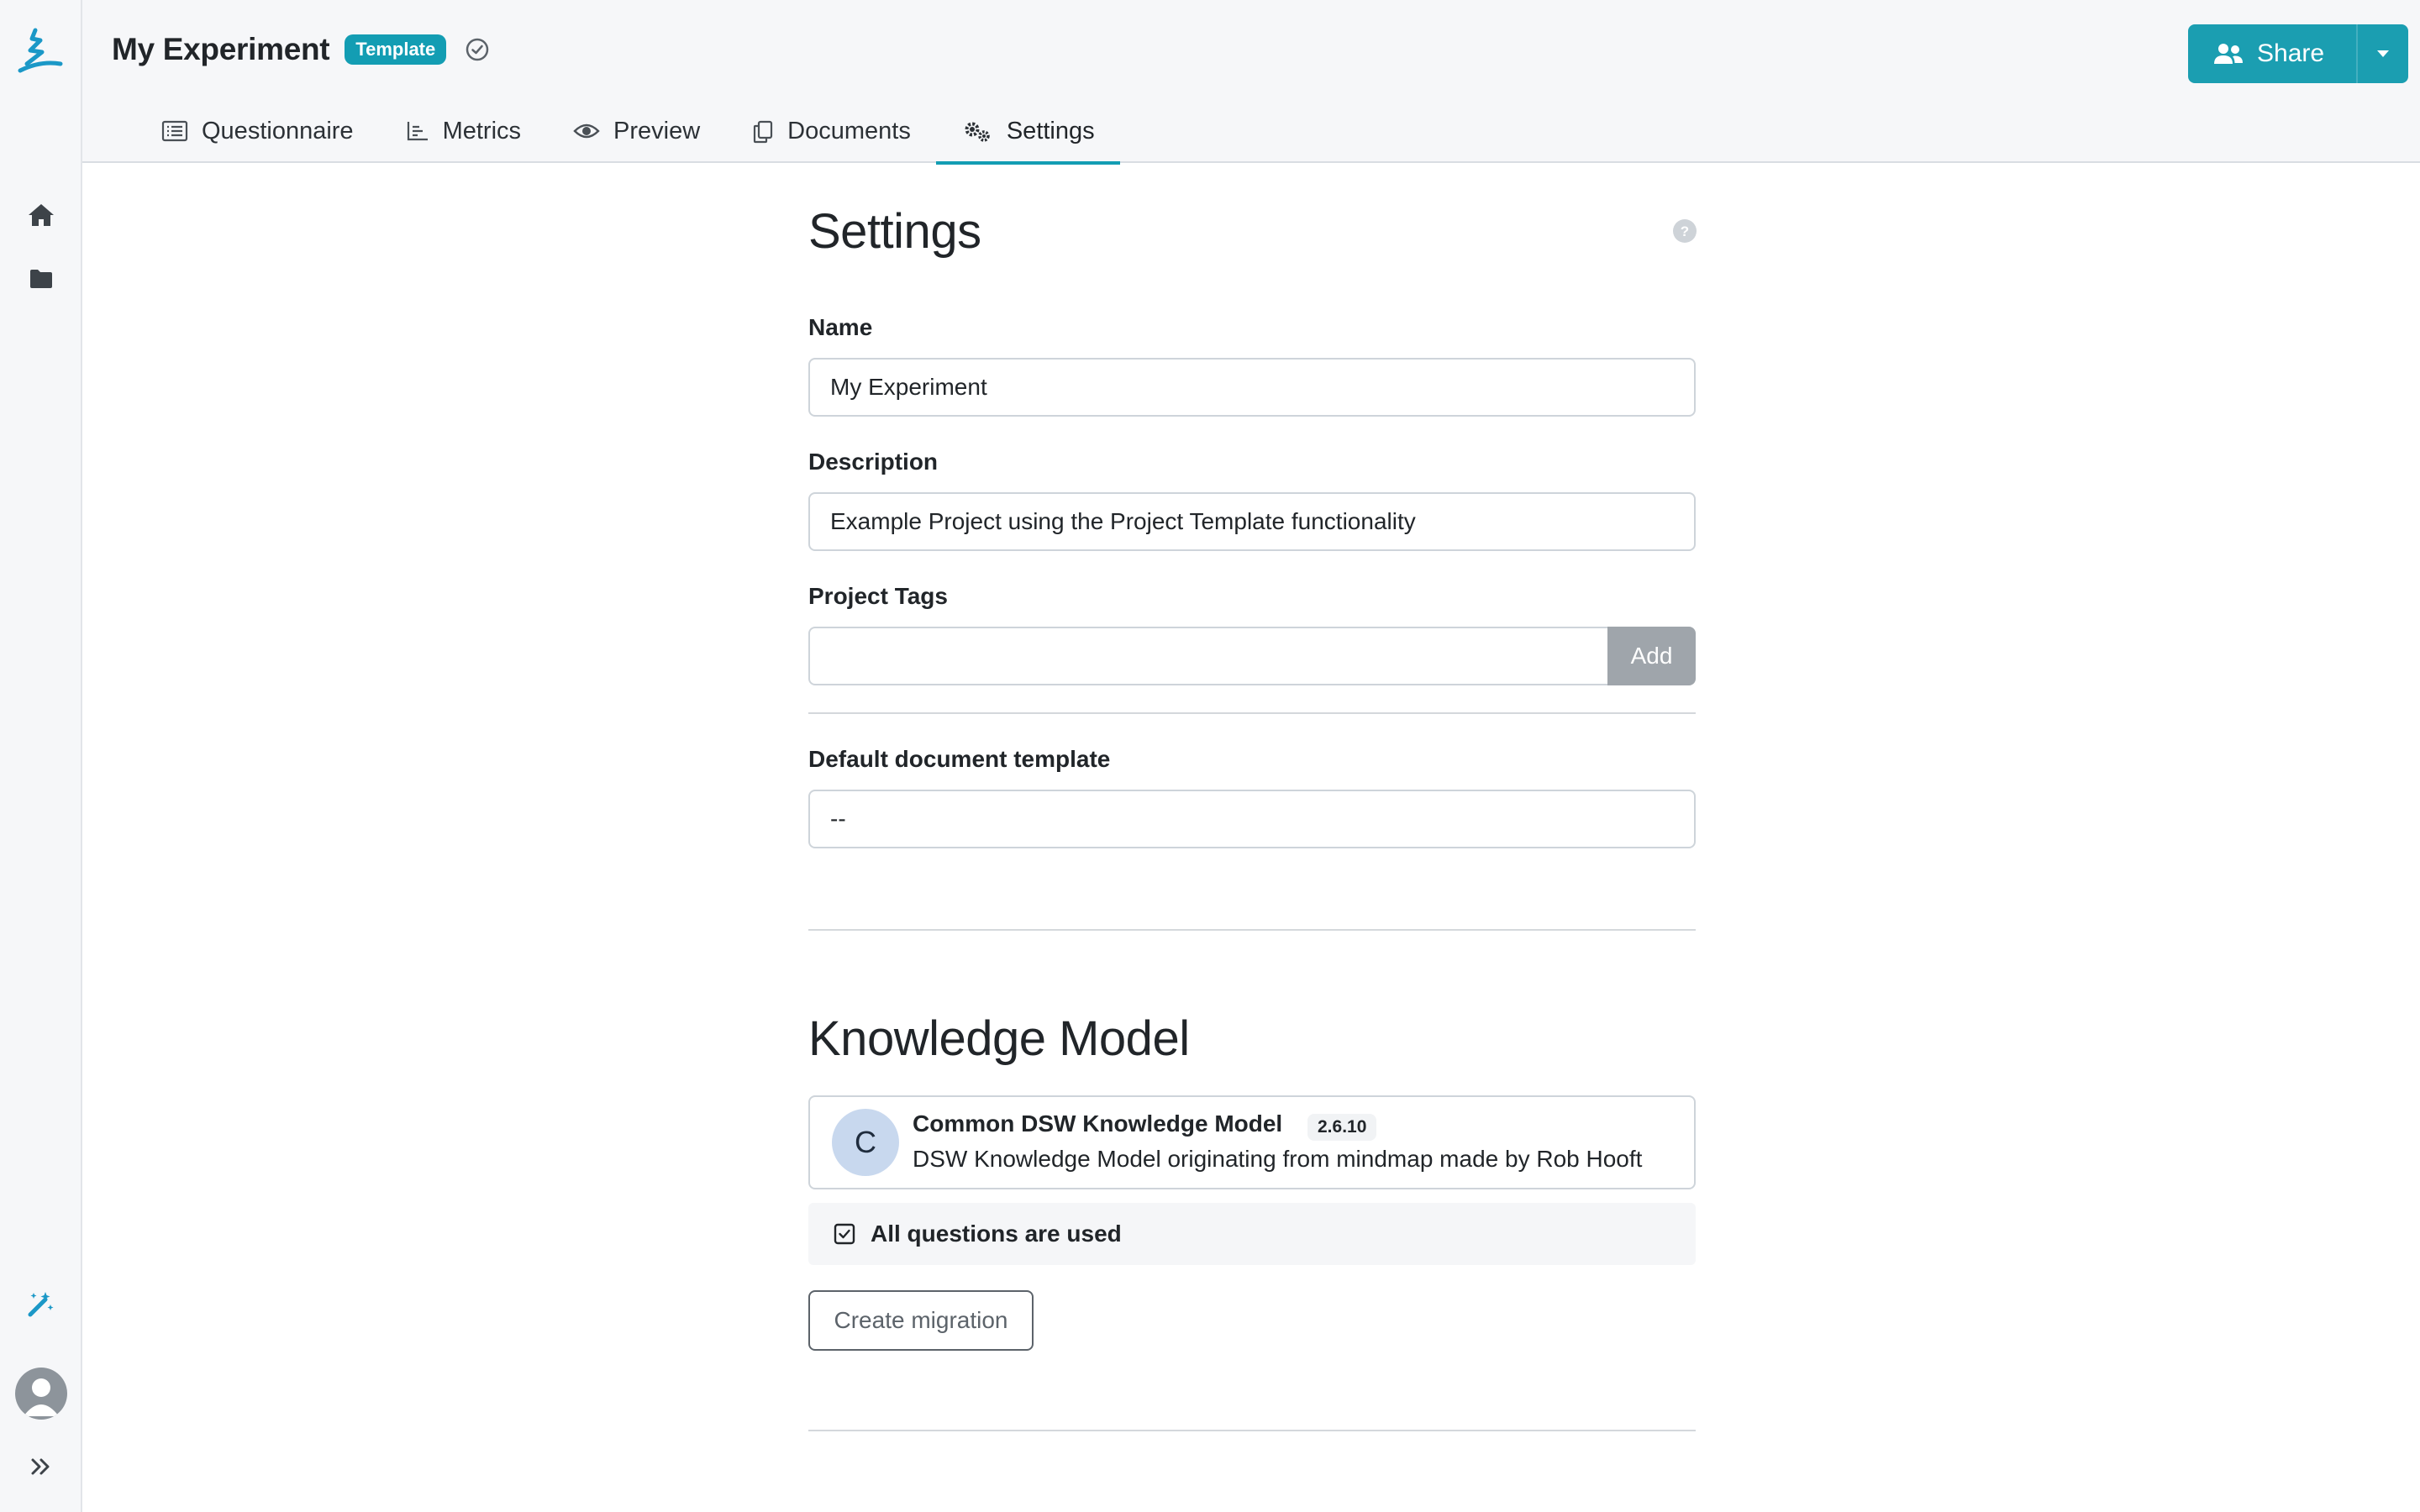 This screenshot has height=1512, width=2420. What do you see at coordinates (921, 1320) in the screenshot?
I see `create-migration-button: Create migration` at bounding box center [921, 1320].